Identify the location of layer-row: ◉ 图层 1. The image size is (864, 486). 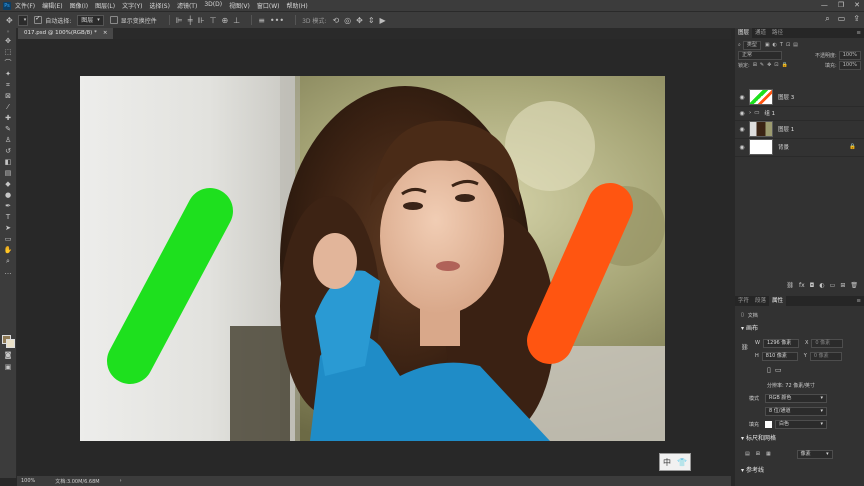
(799, 129).